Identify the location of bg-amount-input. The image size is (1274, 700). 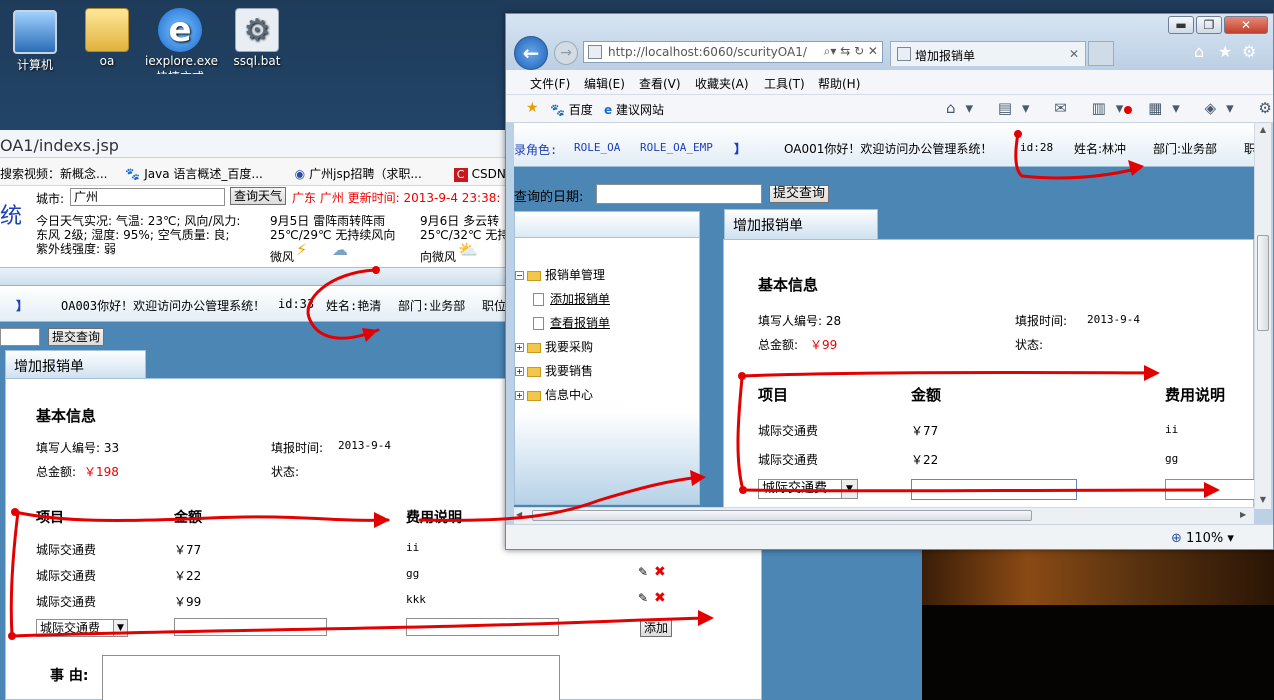
(250, 627).